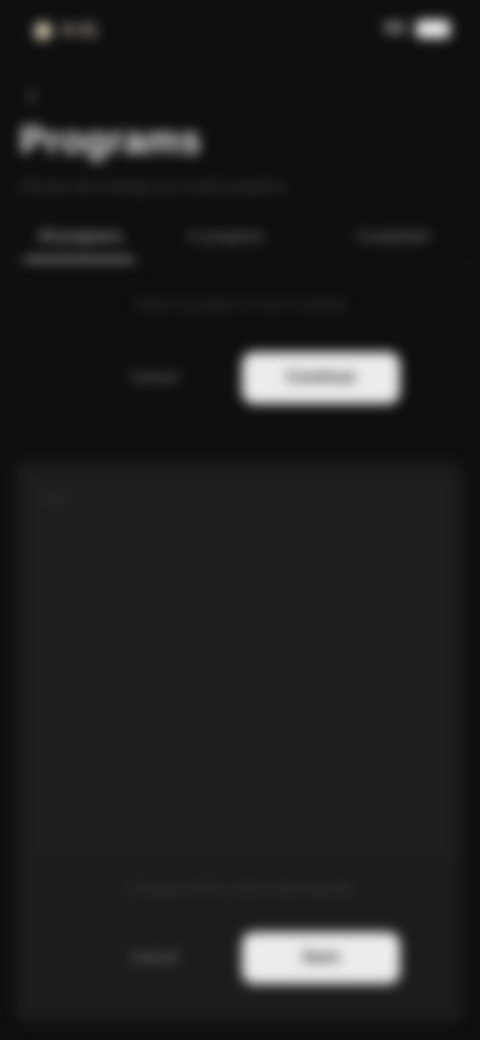 The width and height of the screenshot is (480, 1040). Describe the element at coordinates (240, 30) in the screenshot. I see `status-bar: 9:41 5G` at that location.